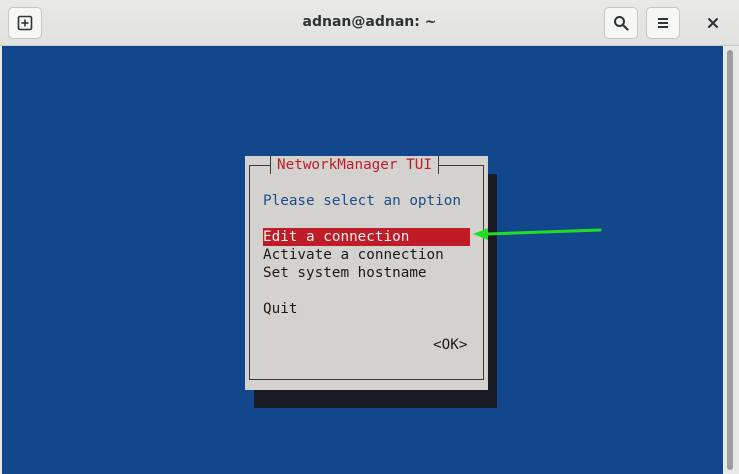  I want to click on menu-item-activate-connection: Activate a connection, so click(353, 255).